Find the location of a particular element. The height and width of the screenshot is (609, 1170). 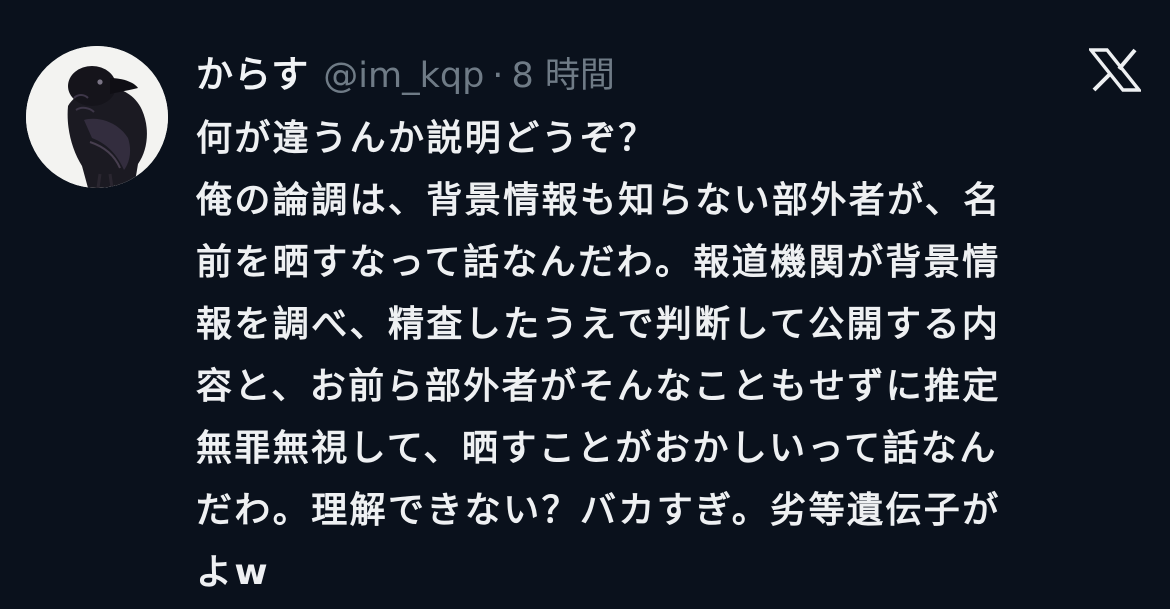

avatar is located at coordinates (97, 117).